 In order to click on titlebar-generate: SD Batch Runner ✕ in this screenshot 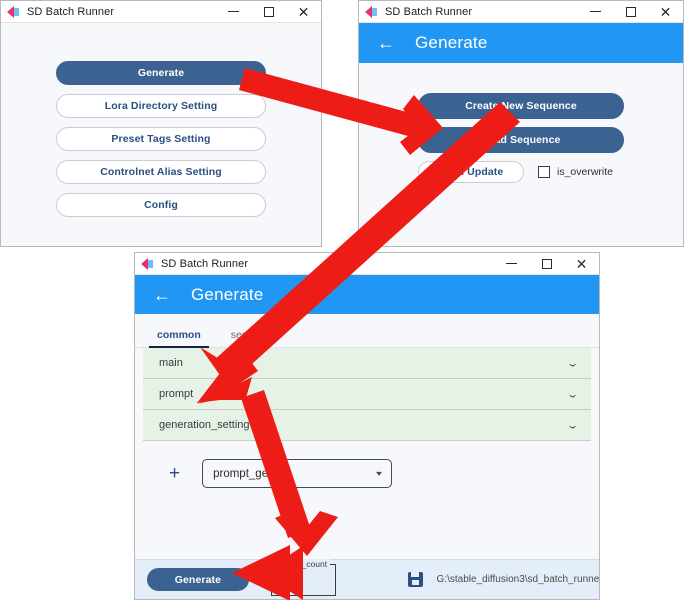, I will do `click(521, 12)`.